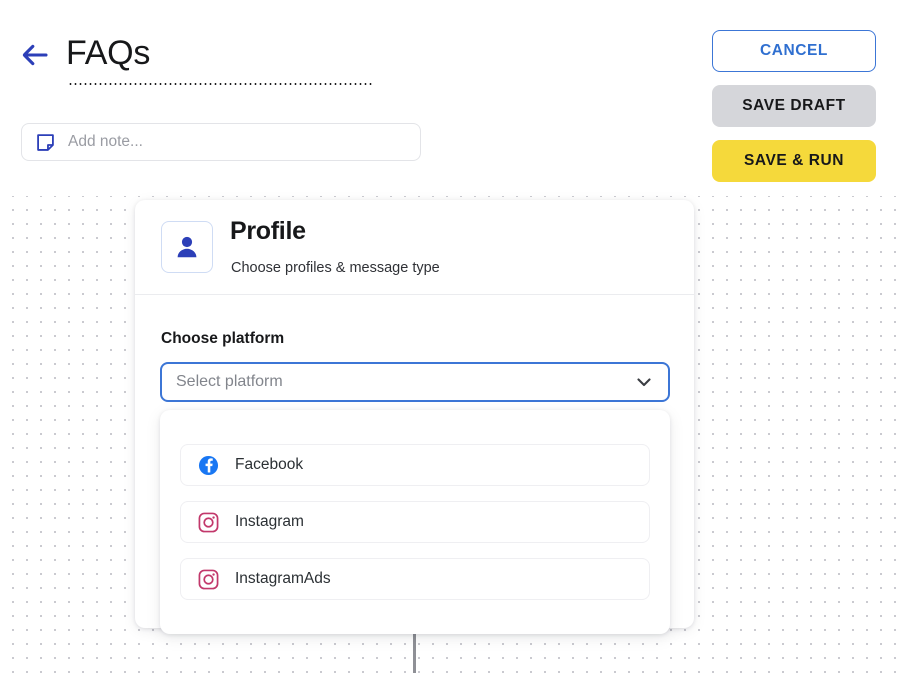 The height and width of the screenshot is (673, 900). What do you see at coordinates (35, 55) in the screenshot?
I see `back-arrow-icon` at bounding box center [35, 55].